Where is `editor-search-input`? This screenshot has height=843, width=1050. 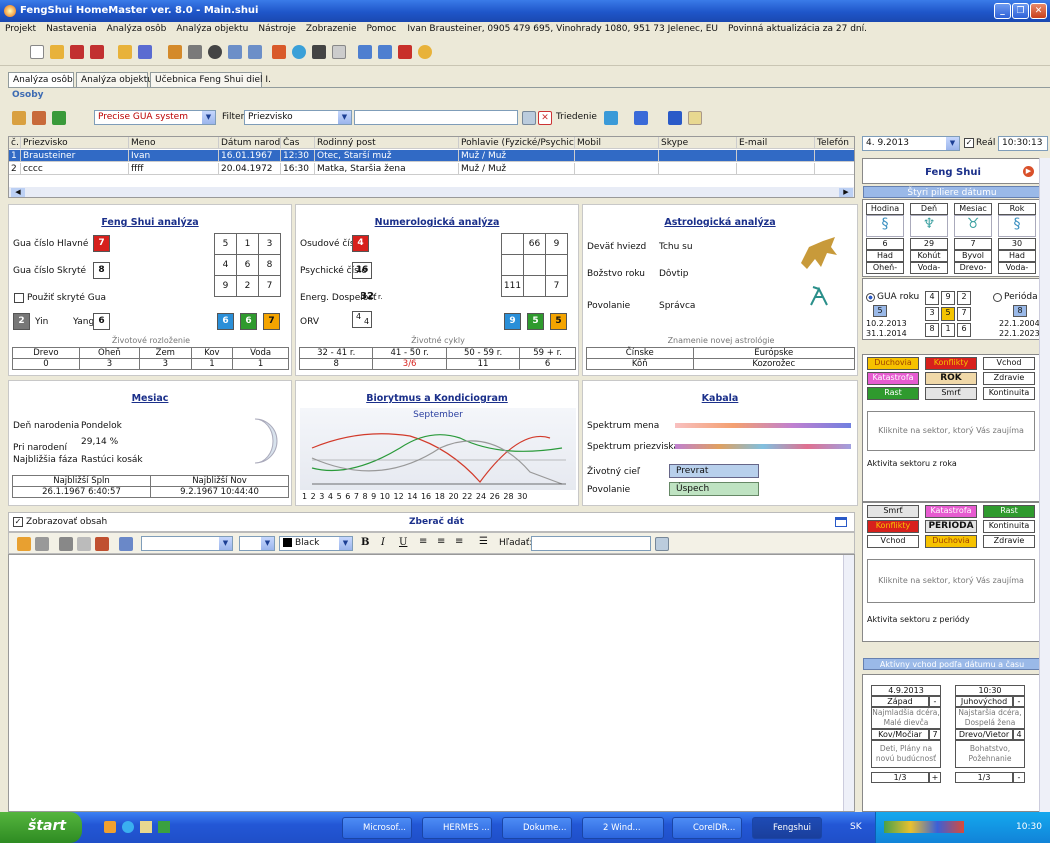
editor-search-input is located at coordinates (591, 543).